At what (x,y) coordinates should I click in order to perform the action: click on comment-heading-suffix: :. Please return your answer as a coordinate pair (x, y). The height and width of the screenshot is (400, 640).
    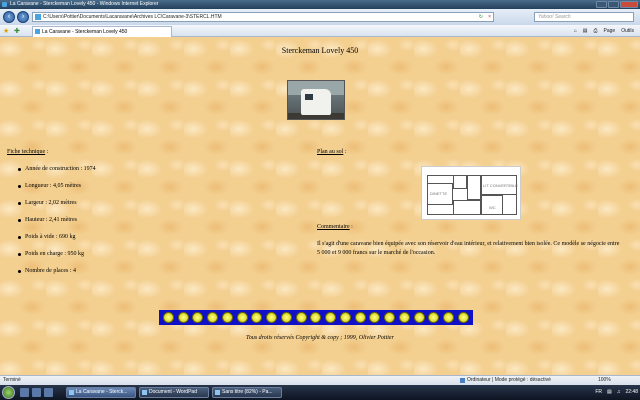
    Looking at the image, I should click on (351, 227).